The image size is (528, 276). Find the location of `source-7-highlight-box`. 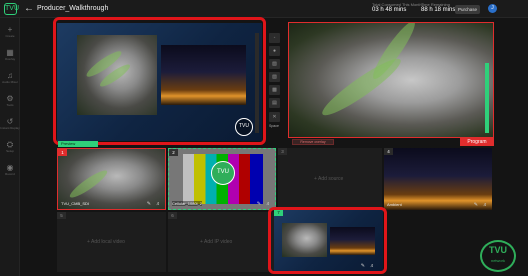

source-7-highlight-box is located at coordinates (327, 240).